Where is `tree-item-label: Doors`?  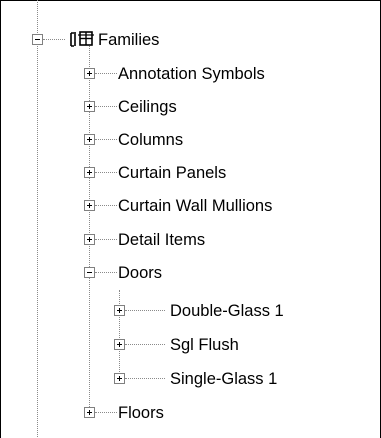 tree-item-label: Doors is located at coordinates (140, 273).